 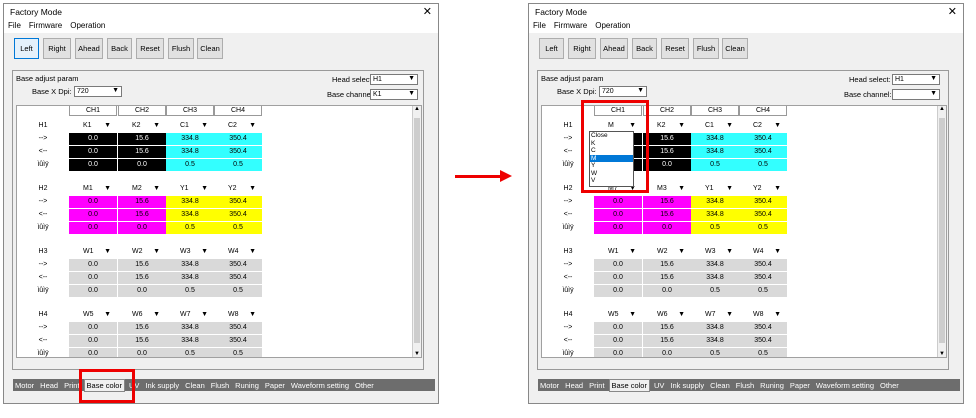 I want to click on back-button: Back, so click(x=644, y=48).